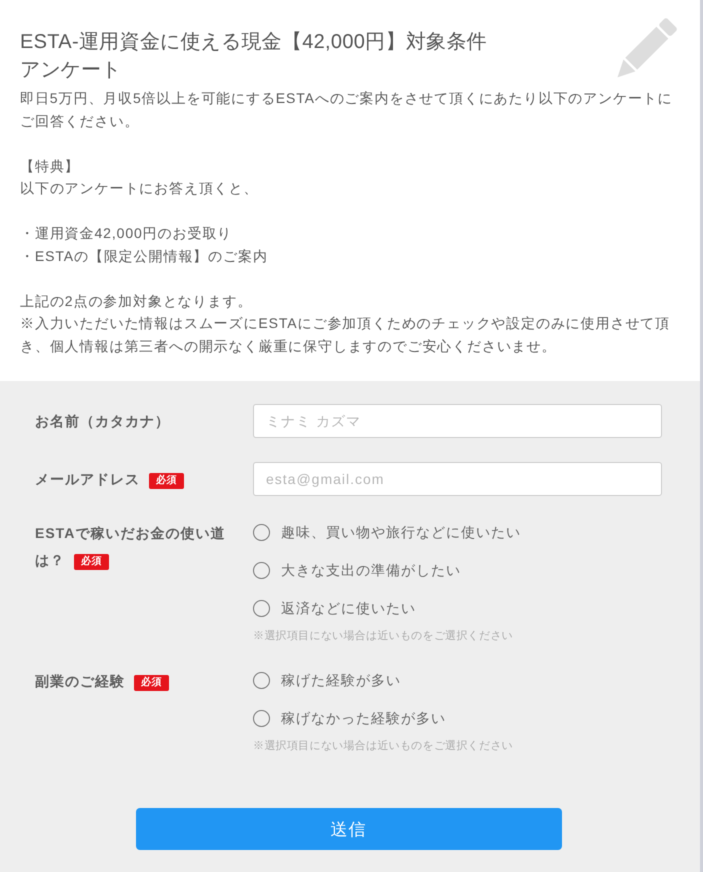  Describe the element at coordinates (102, 421) in the screenshot. I see `field-label: お名前（カタカナ）` at that location.